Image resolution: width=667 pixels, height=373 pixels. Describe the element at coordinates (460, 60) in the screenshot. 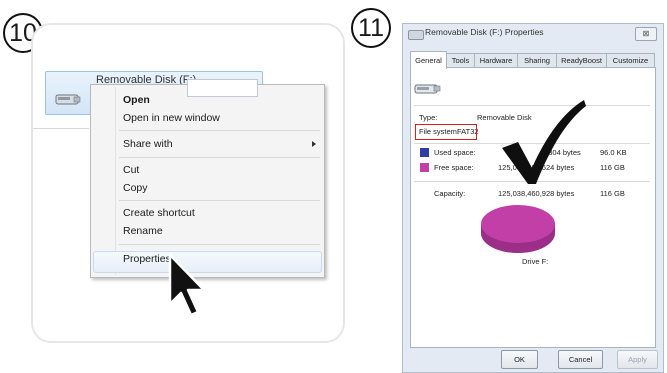

I see `tab-tools: Tools` at that location.